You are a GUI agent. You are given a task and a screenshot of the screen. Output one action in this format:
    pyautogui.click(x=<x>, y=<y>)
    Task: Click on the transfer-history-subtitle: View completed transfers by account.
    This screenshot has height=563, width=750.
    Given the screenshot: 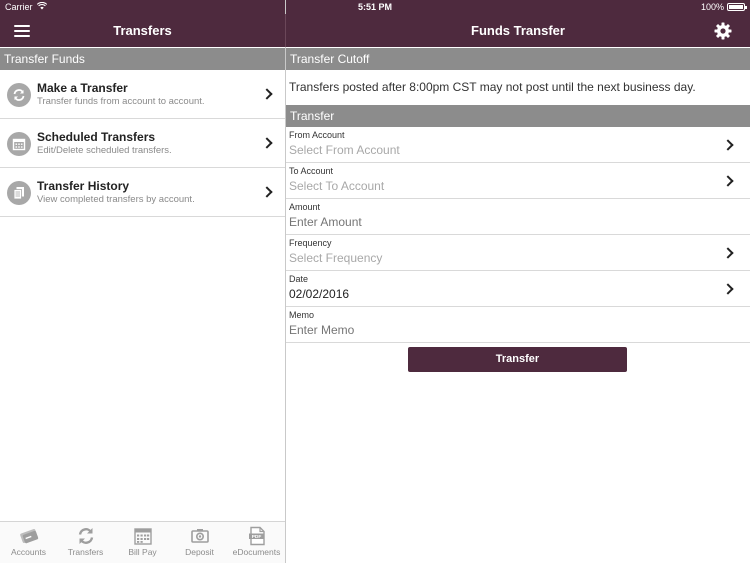 What is the action you would take?
    pyautogui.click(x=116, y=199)
    